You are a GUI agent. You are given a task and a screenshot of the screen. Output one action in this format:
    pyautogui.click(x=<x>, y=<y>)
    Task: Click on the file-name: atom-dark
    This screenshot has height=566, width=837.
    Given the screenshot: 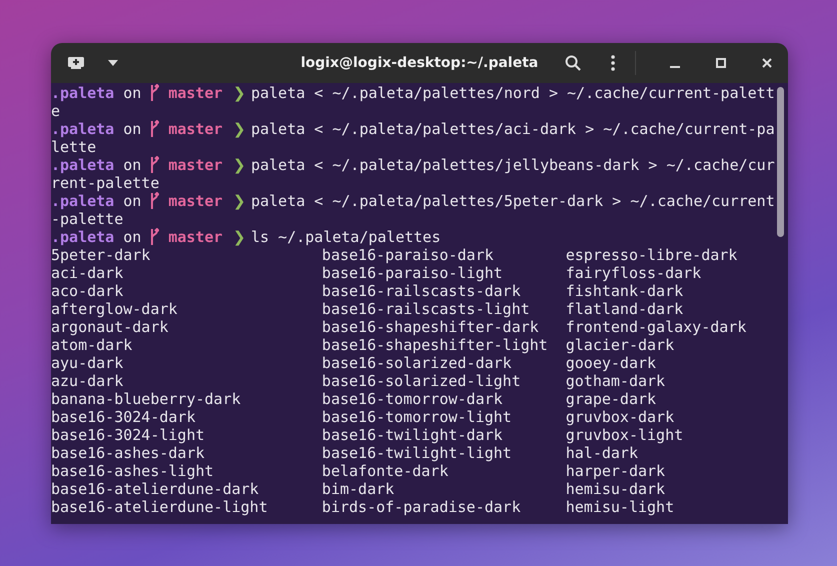 What is the action you would take?
    pyautogui.click(x=91, y=345)
    